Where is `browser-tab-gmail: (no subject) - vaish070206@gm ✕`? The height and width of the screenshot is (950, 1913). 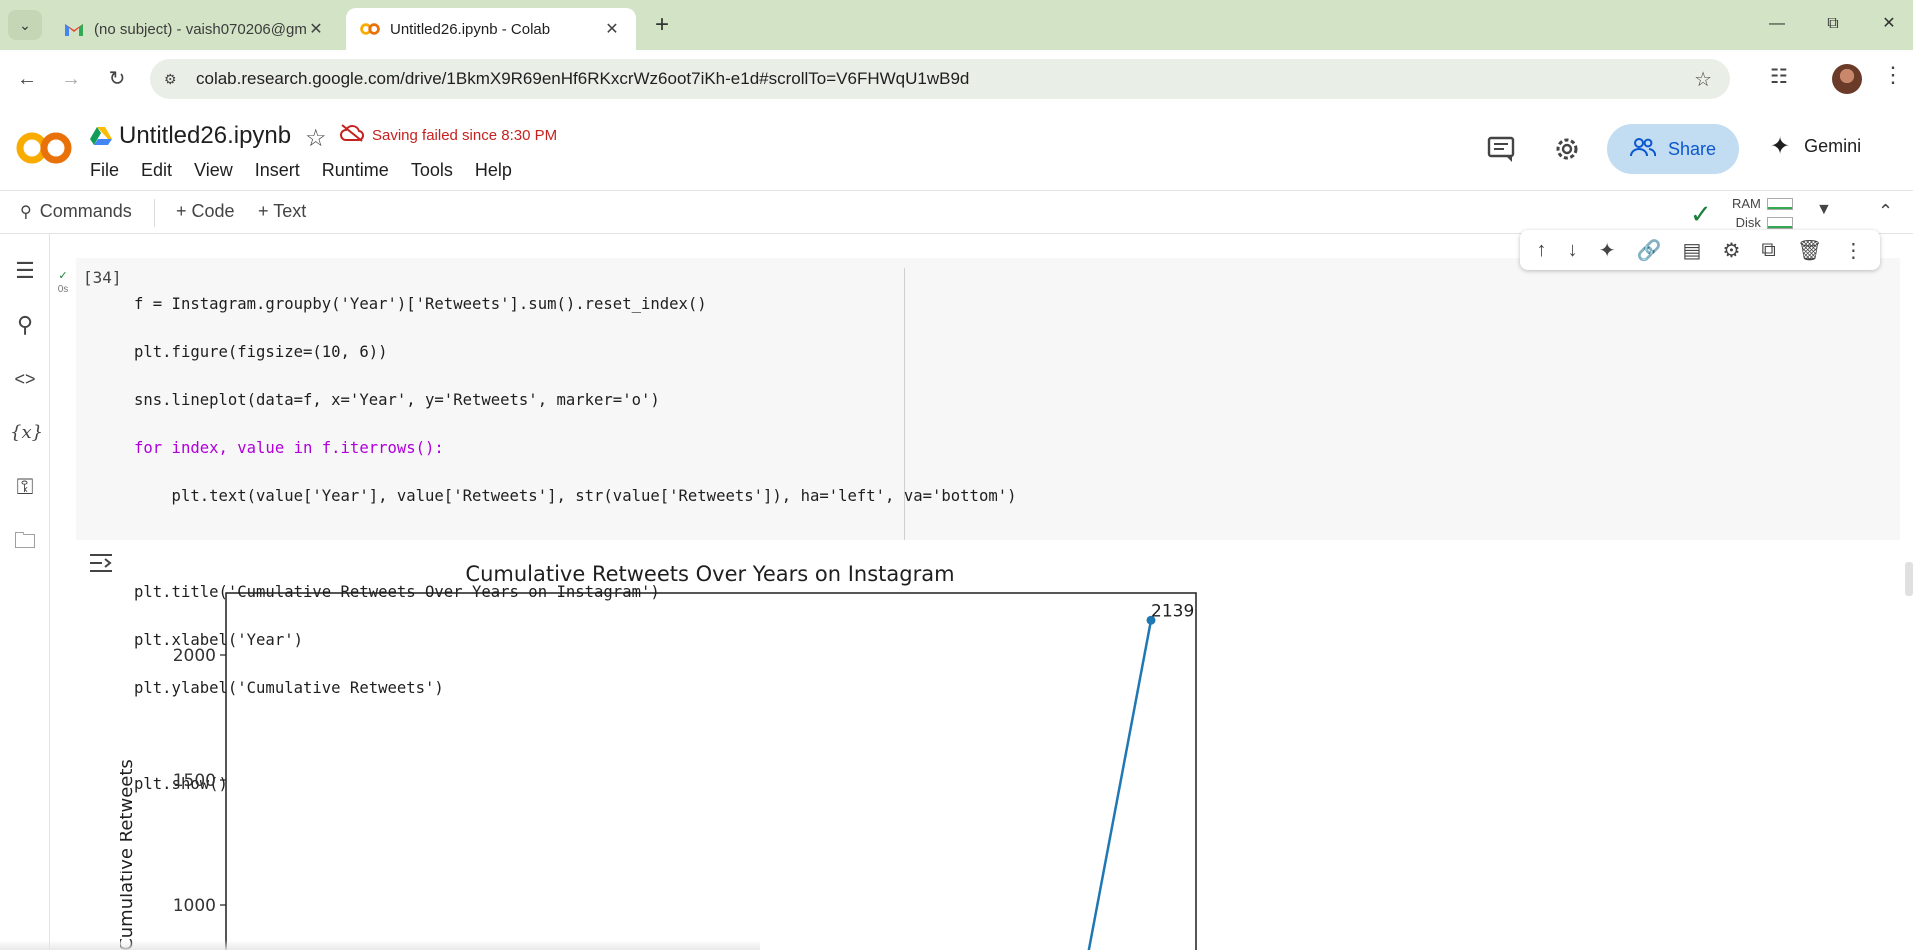
browser-tab-gmail: (no subject) - vaish070206@gm ✕ is located at coordinates (195, 29).